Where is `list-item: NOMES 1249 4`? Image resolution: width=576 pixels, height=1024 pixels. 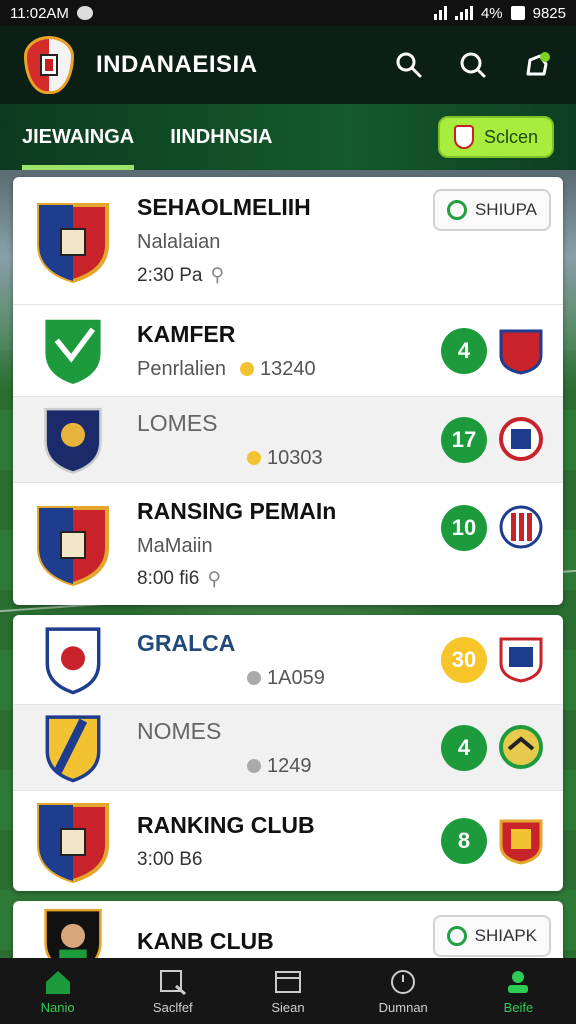 list-item: NOMES 1249 4 is located at coordinates (288, 748).